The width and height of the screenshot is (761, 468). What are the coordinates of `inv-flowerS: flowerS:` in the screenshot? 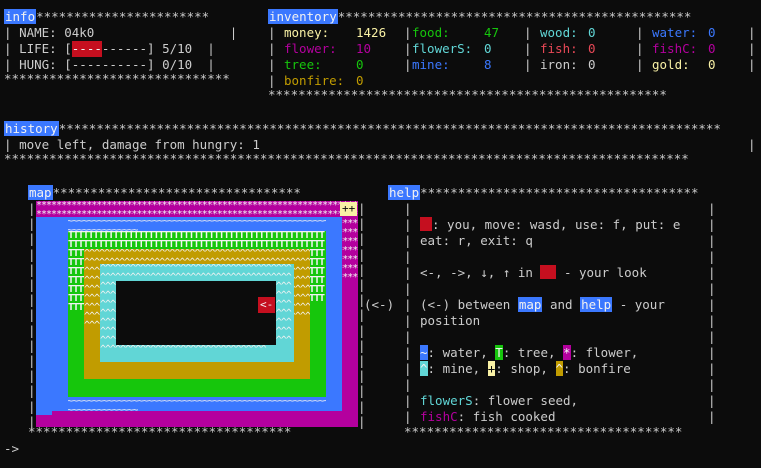 It's located at (442, 48).